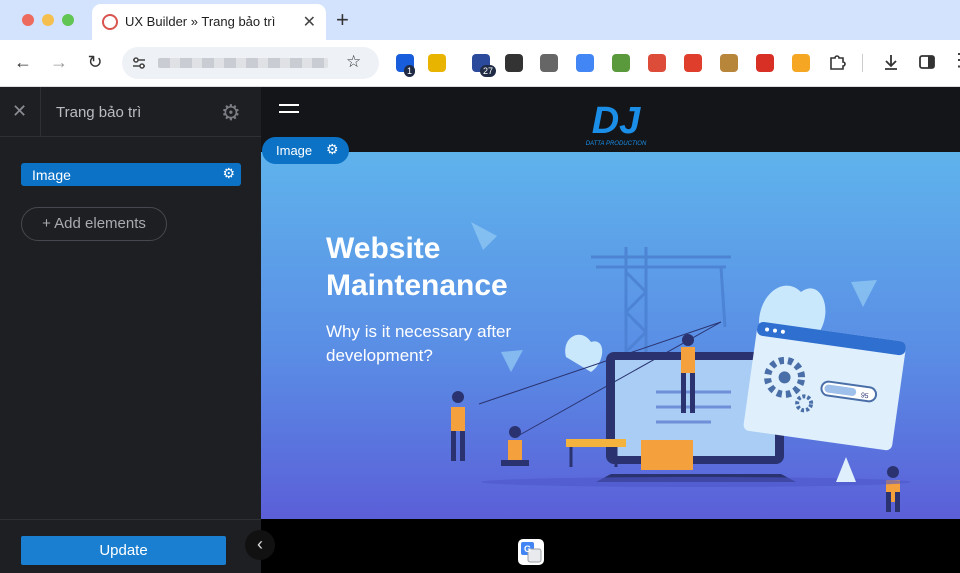 The height and width of the screenshot is (573, 960). Describe the element at coordinates (139, 63) in the screenshot. I see `site-settings-icon` at that location.